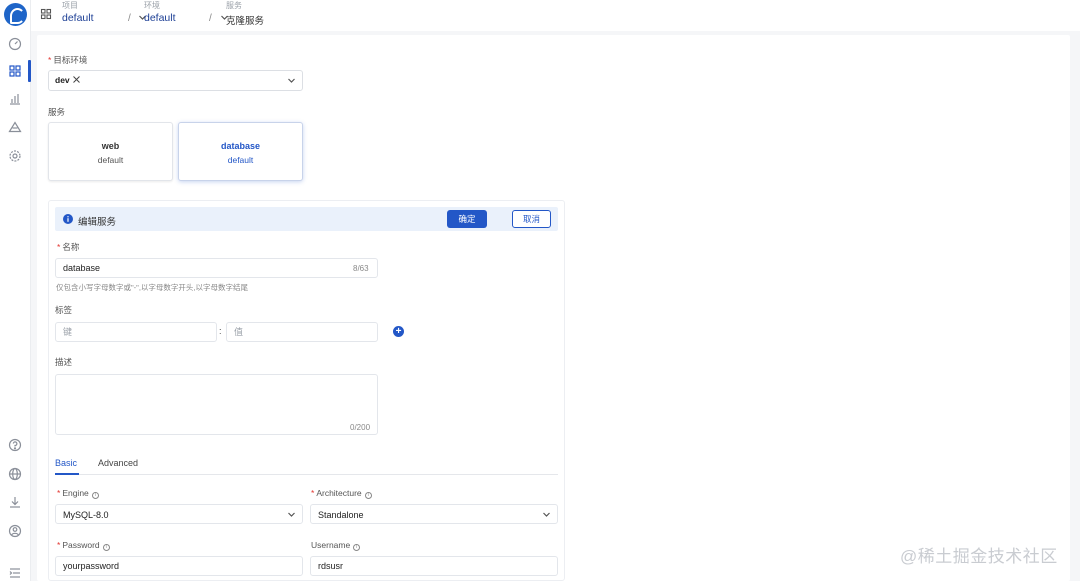  I want to click on breadcrumb-env-caption: 环境, so click(152, 5).